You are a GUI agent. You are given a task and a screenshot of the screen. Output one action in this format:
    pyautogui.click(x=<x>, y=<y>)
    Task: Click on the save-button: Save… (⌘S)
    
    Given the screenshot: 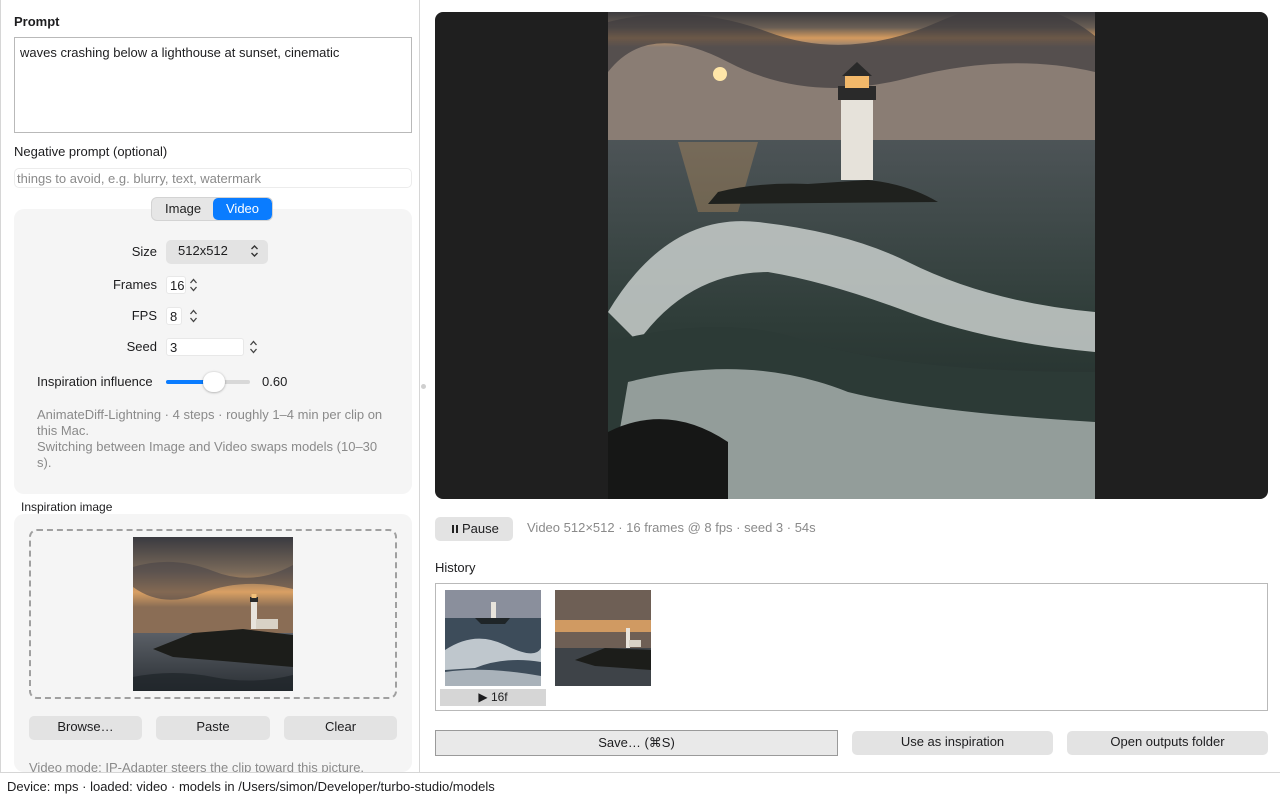 What is the action you would take?
    pyautogui.click(x=636, y=743)
    